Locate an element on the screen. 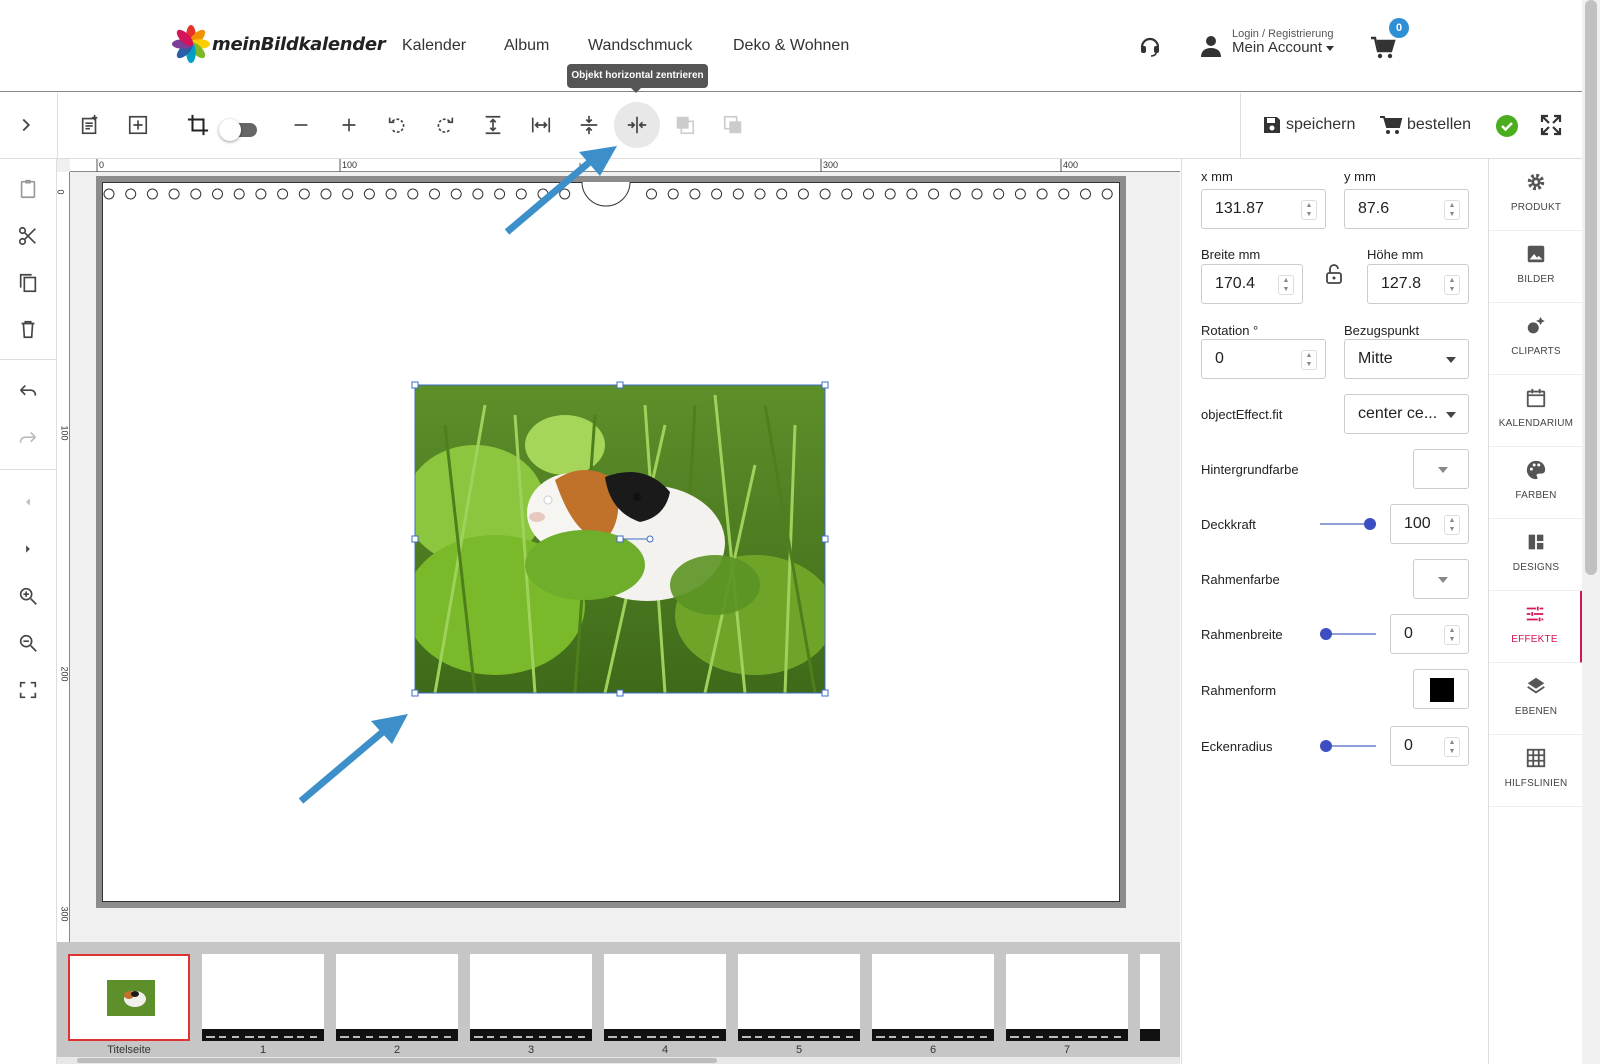 The height and width of the screenshot is (1064, 1600). border-width-slider is located at coordinates (1348, 634).